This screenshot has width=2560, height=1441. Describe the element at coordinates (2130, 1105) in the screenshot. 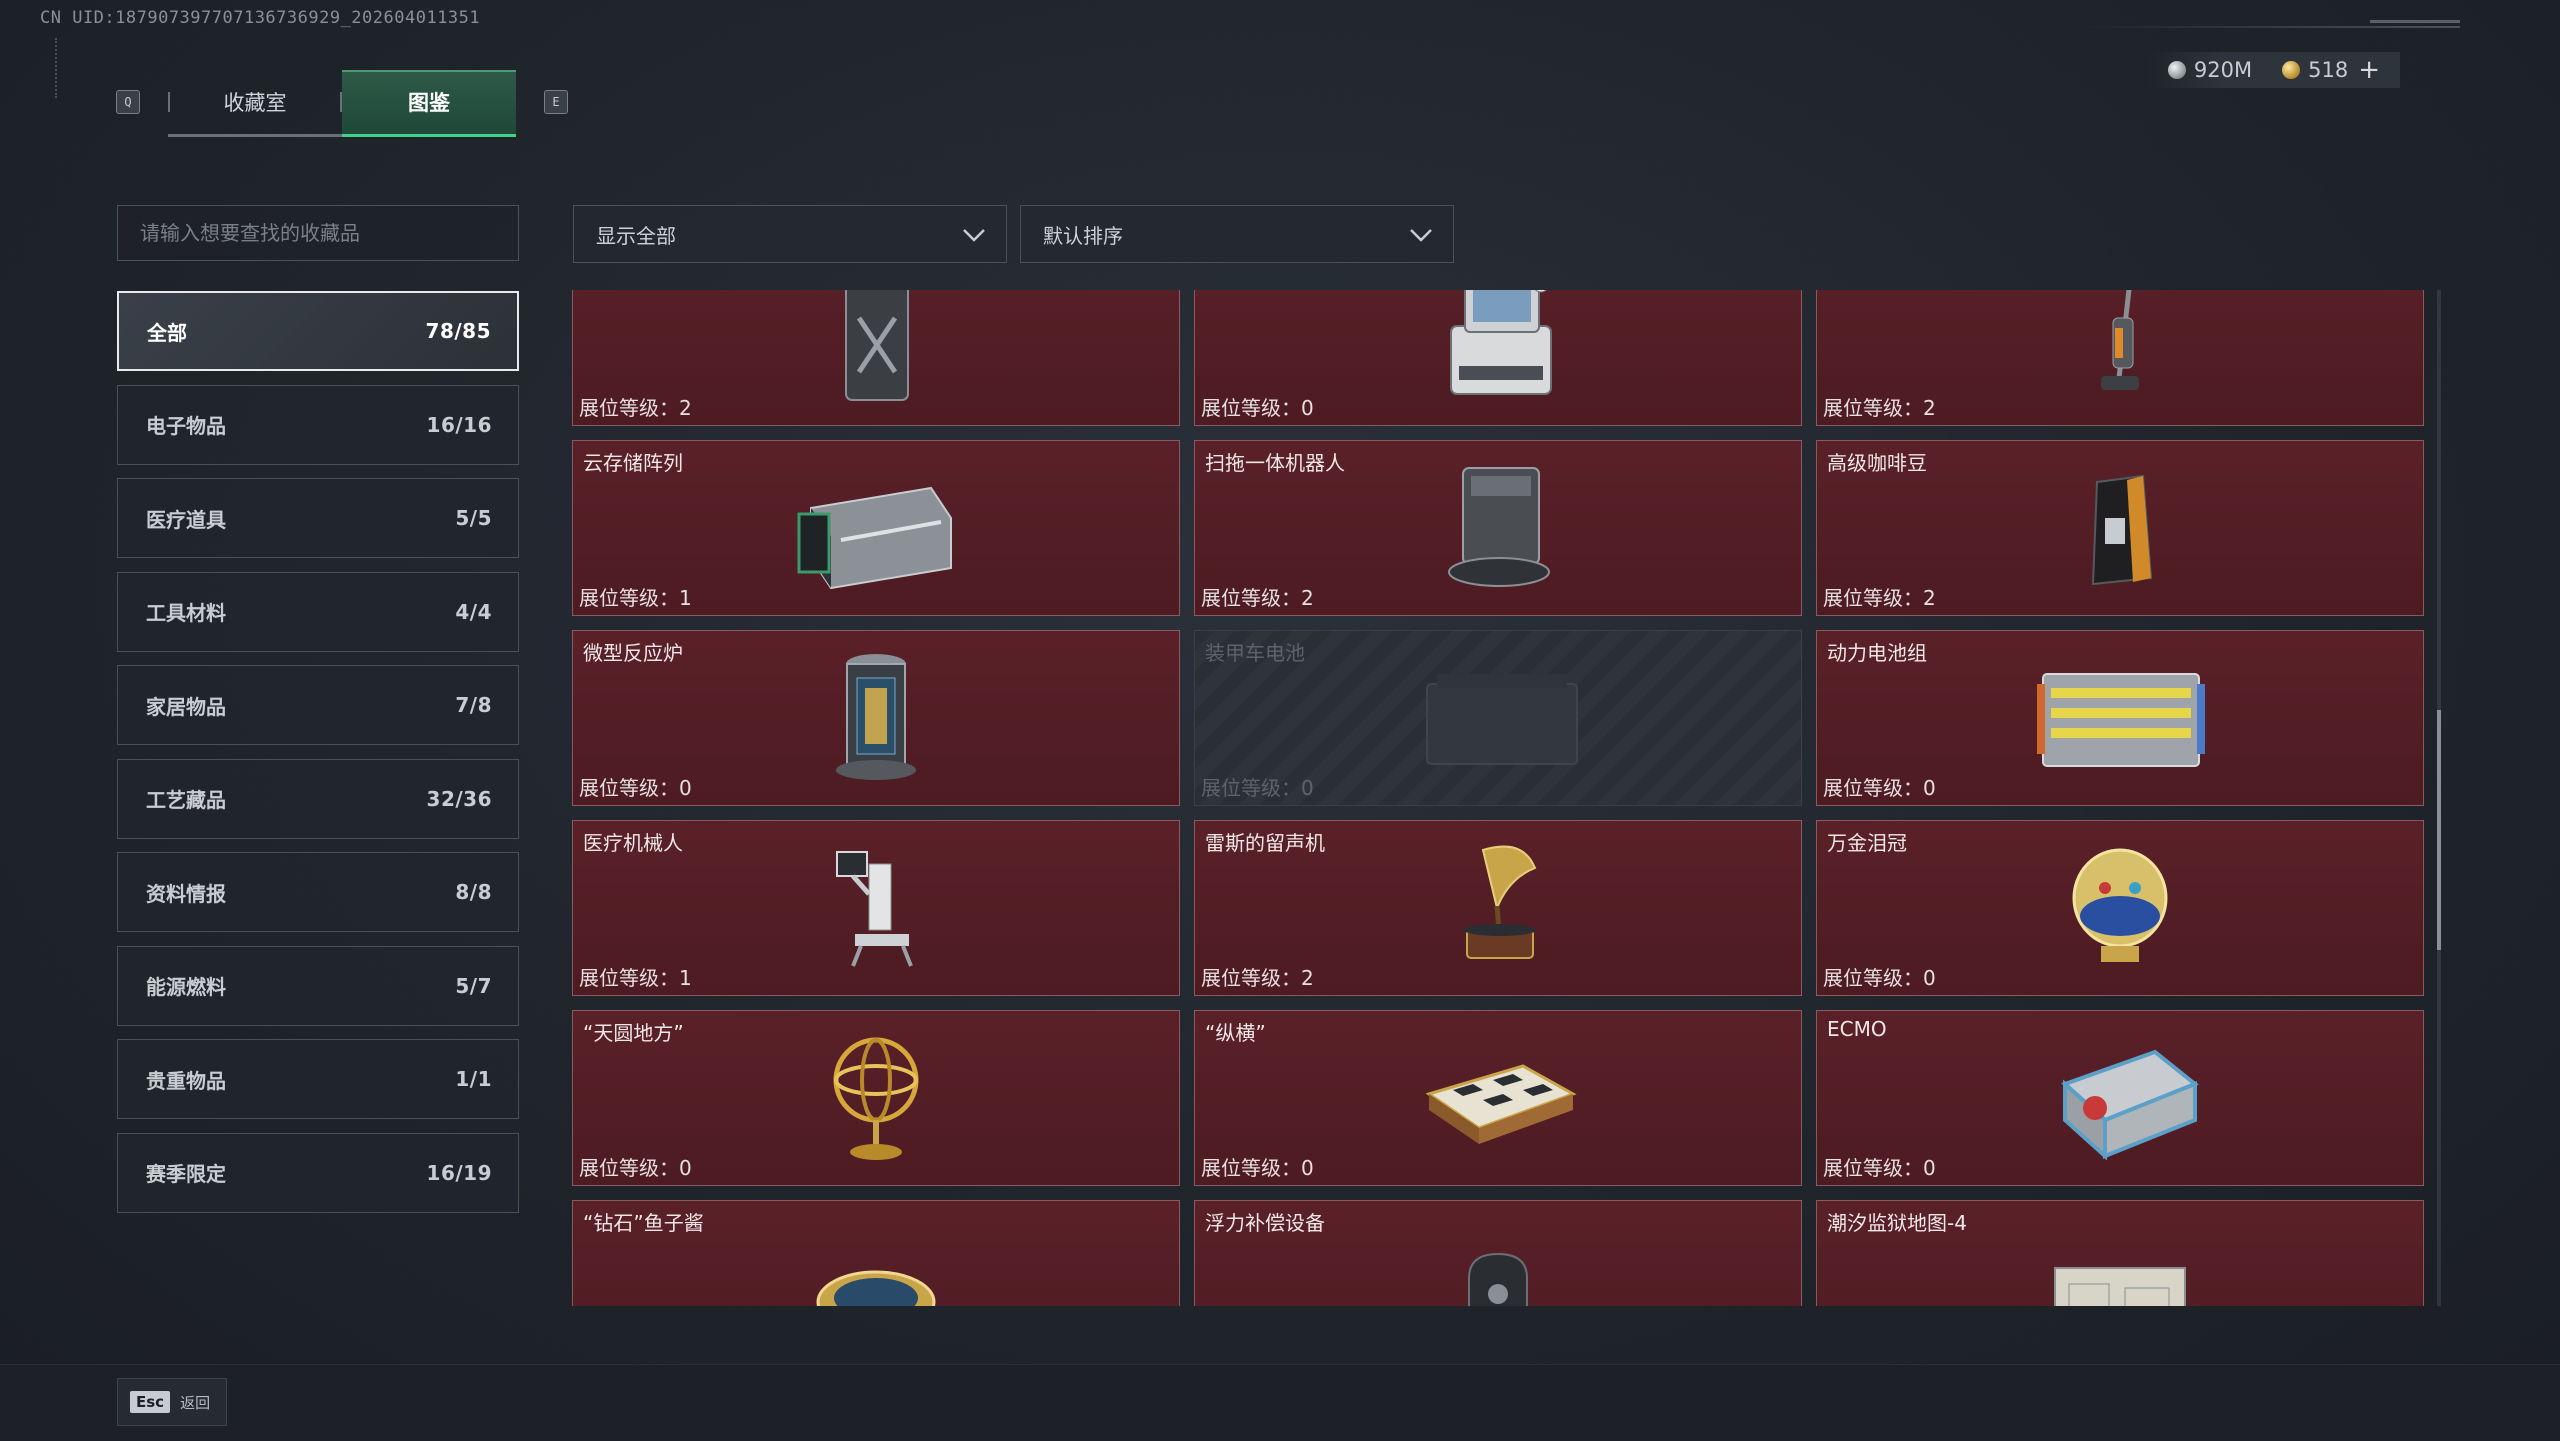

I see `ecmo-machine-icon` at that location.